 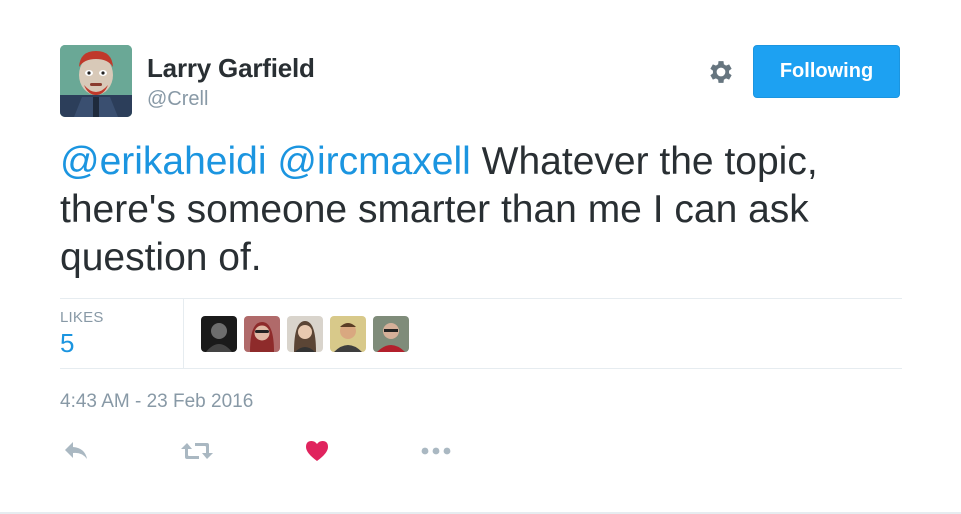 What do you see at coordinates (436, 451) in the screenshot?
I see `more-icon` at bounding box center [436, 451].